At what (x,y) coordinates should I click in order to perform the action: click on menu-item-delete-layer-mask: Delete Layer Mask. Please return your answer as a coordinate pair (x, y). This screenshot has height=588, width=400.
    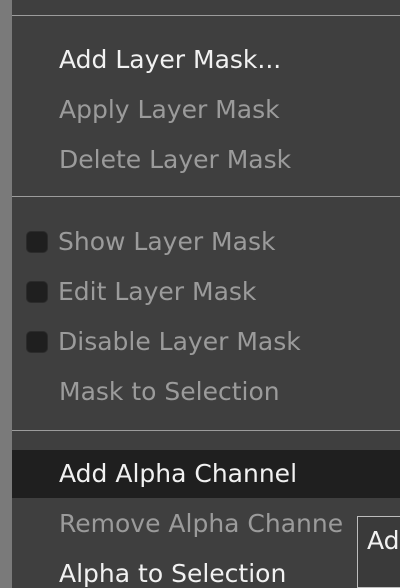
    Looking at the image, I should click on (206, 160).